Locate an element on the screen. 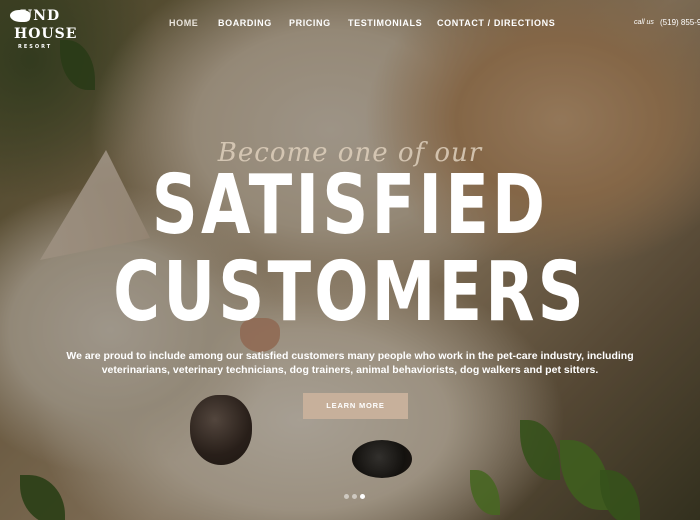 This screenshot has height=520, width=700. nav-item-pricing: PRICING is located at coordinates (310, 23).